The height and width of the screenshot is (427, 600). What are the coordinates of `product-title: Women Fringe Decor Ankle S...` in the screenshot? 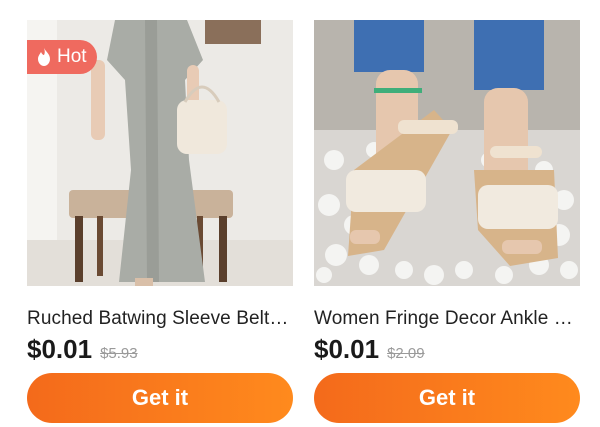 It's located at (447, 319).